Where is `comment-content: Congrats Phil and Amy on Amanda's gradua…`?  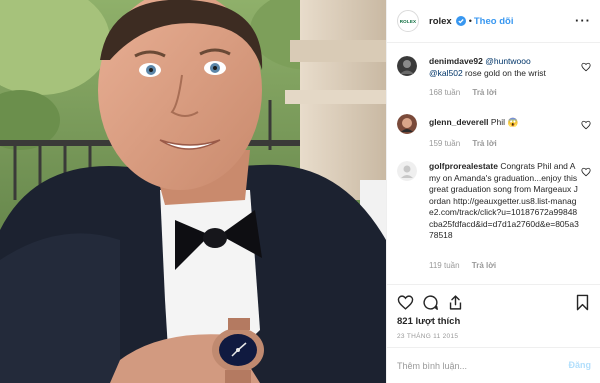 comment-content: Congrats Phil and Amy on Amanda's gradua… is located at coordinates (504, 200).